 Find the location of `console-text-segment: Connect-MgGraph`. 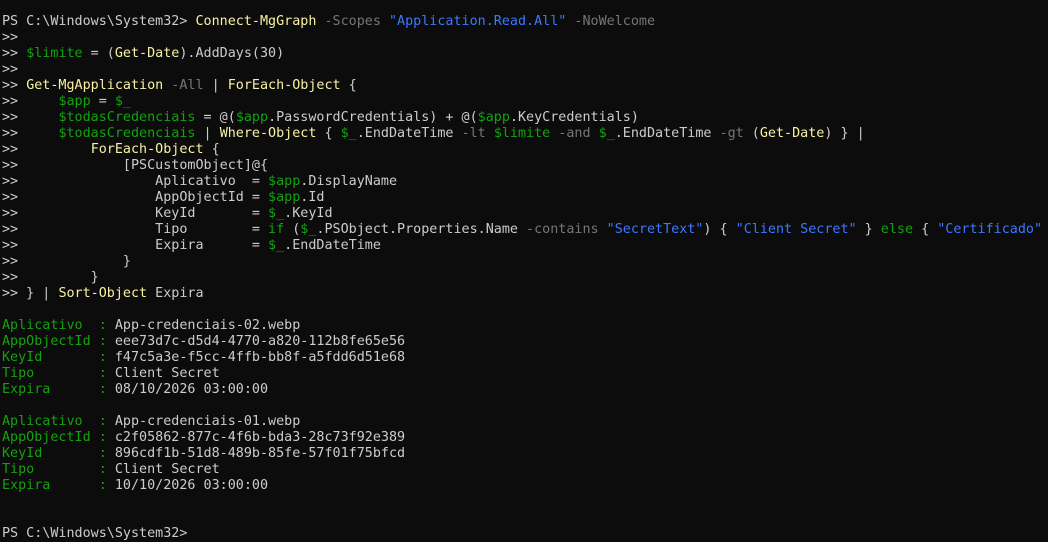

console-text-segment: Connect-MgGraph is located at coordinates (256, 21).